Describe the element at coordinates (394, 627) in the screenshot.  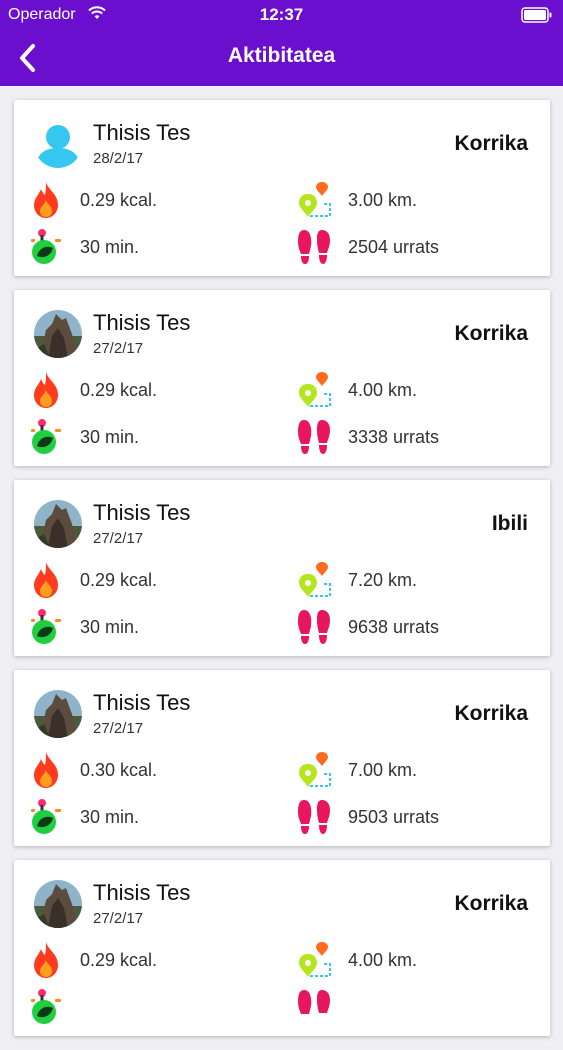
I see `steps-value: 9638 urrats` at that location.